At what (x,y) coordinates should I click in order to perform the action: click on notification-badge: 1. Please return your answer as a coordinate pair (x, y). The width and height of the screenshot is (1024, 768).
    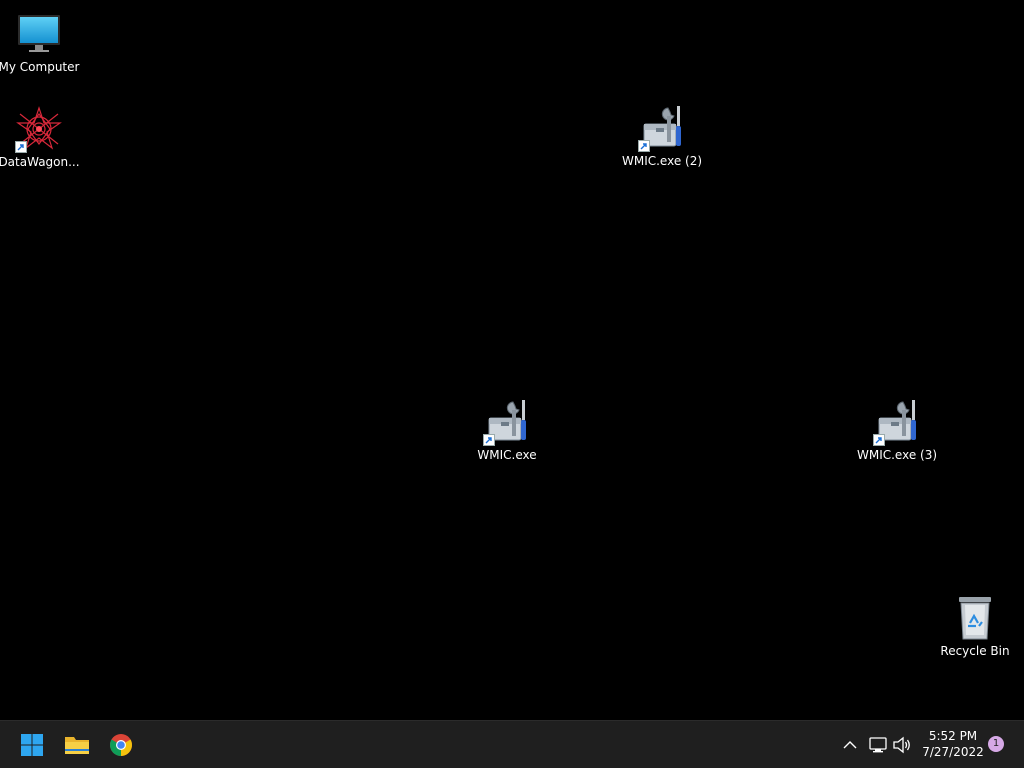
    Looking at the image, I should click on (996, 744).